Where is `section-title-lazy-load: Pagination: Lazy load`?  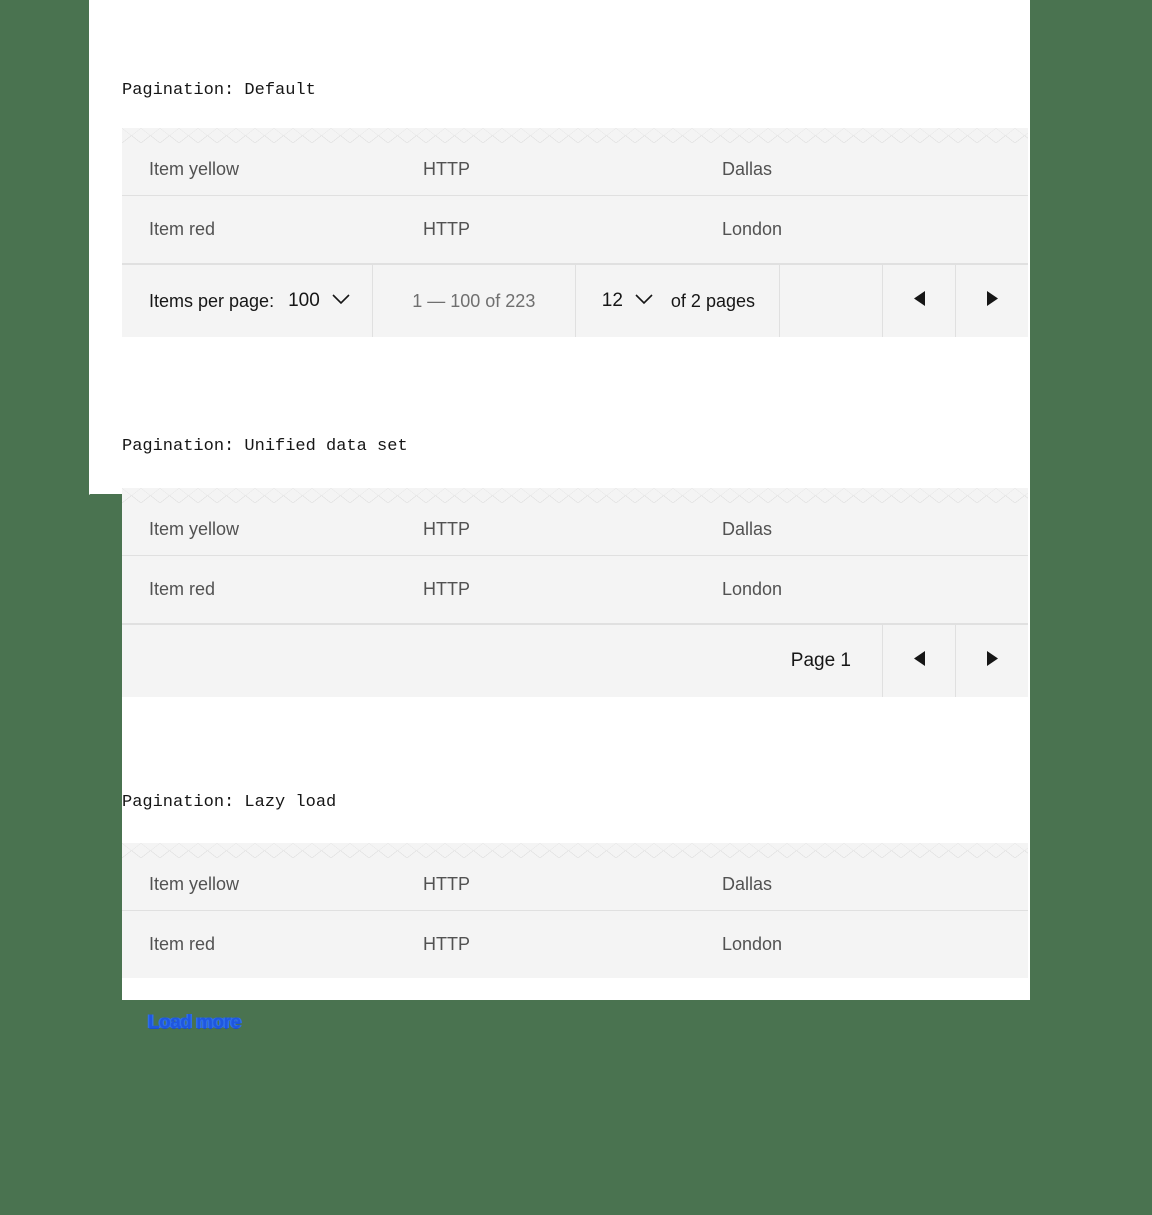 section-title-lazy-load: Pagination: Lazy load is located at coordinates (229, 802).